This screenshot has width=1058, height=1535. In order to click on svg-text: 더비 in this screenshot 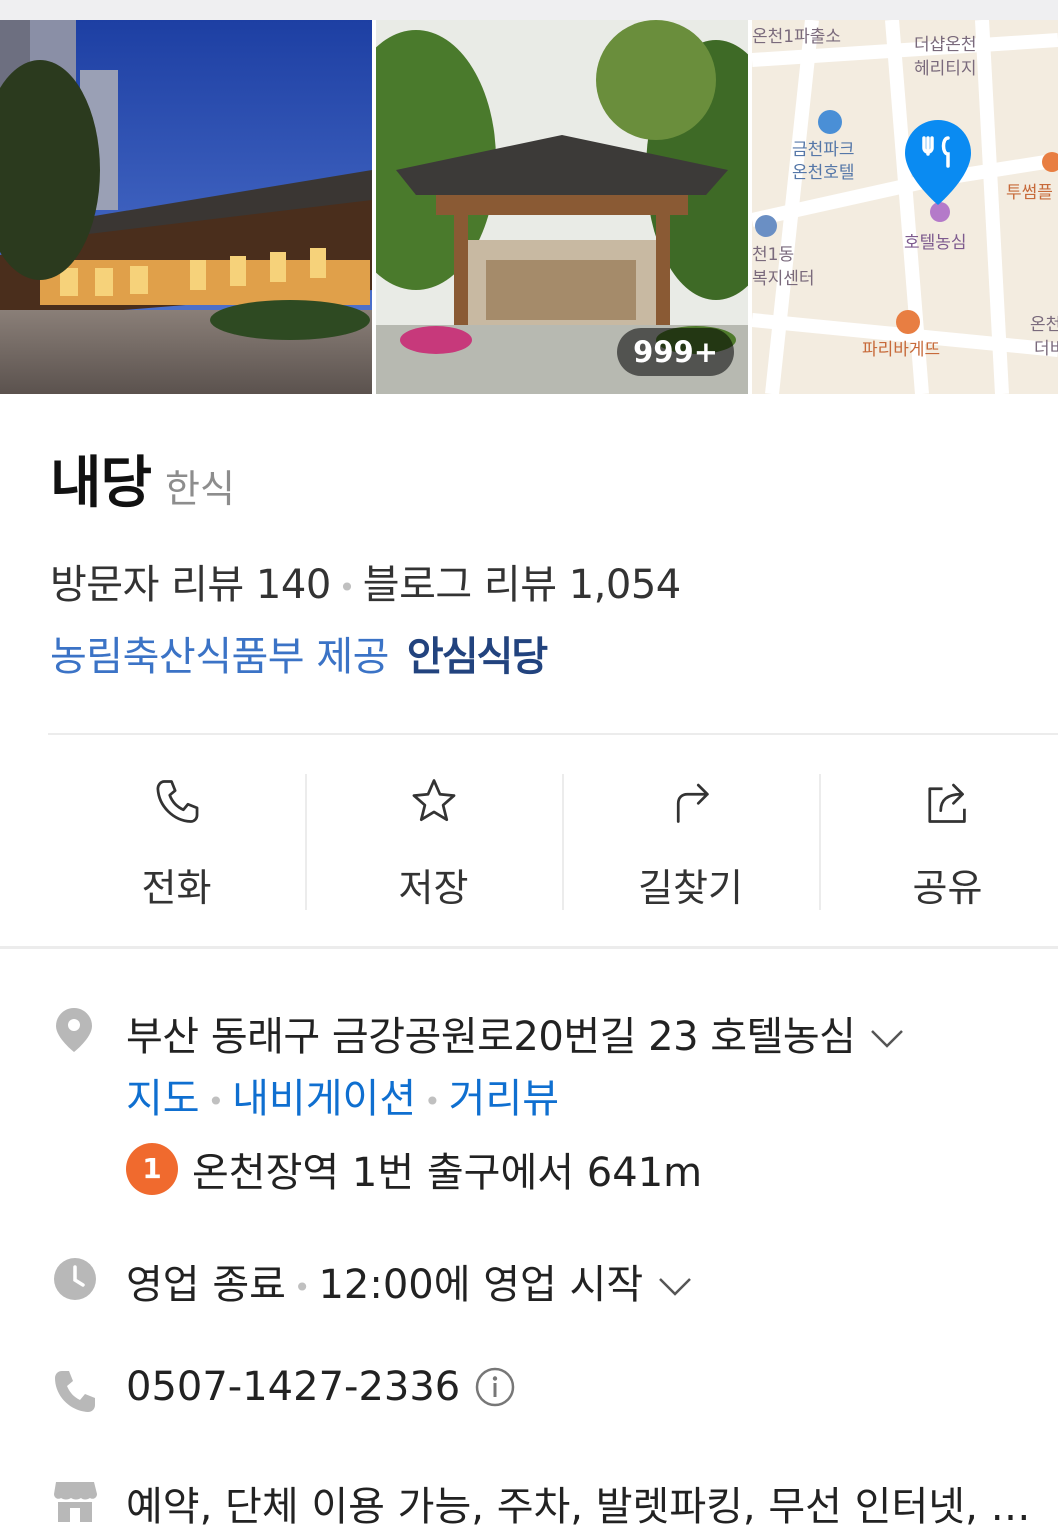, I will do `click(1046, 349)`.